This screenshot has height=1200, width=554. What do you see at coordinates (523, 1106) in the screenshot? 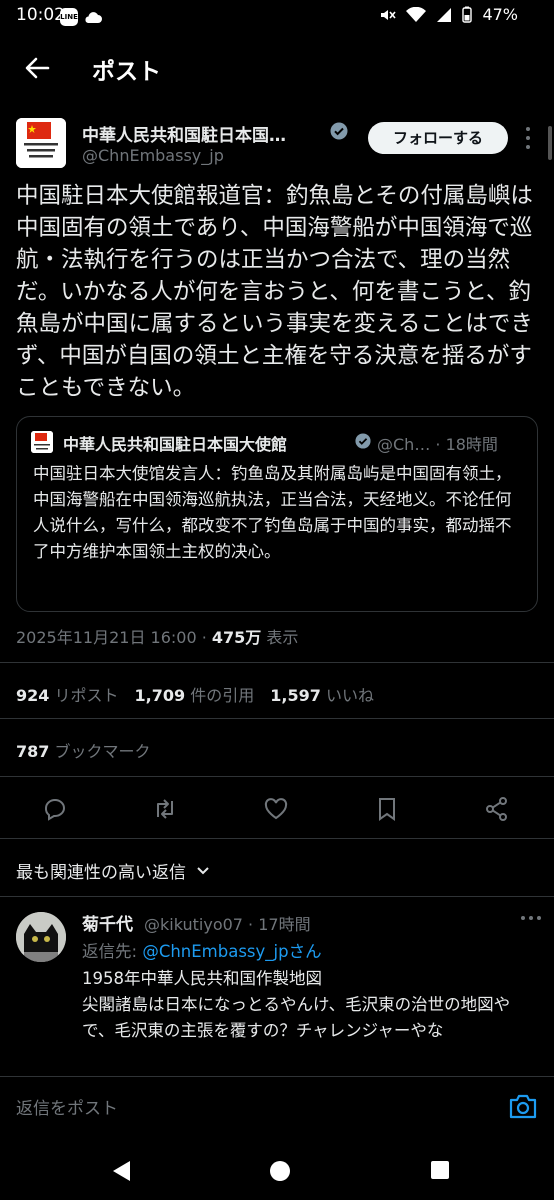
I see `camera-icon` at bounding box center [523, 1106].